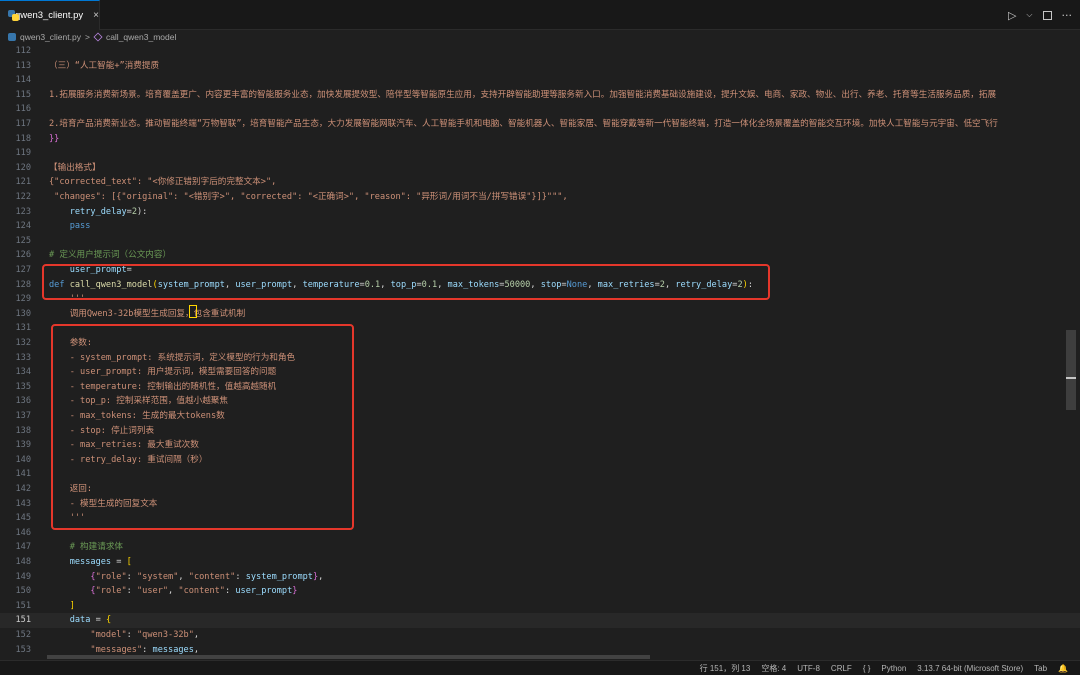  What do you see at coordinates (23, 255) in the screenshot?
I see `line-number: 126` at bounding box center [23, 255].